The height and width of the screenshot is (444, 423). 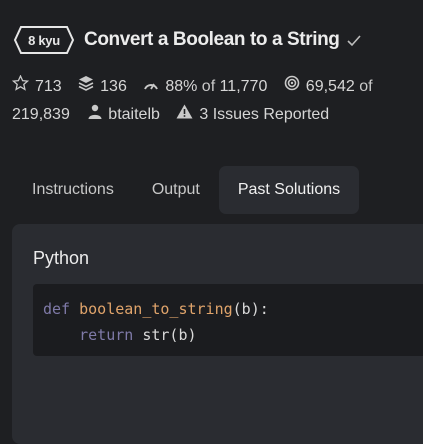 What do you see at coordinates (292, 87) in the screenshot?
I see `target-icon` at bounding box center [292, 87].